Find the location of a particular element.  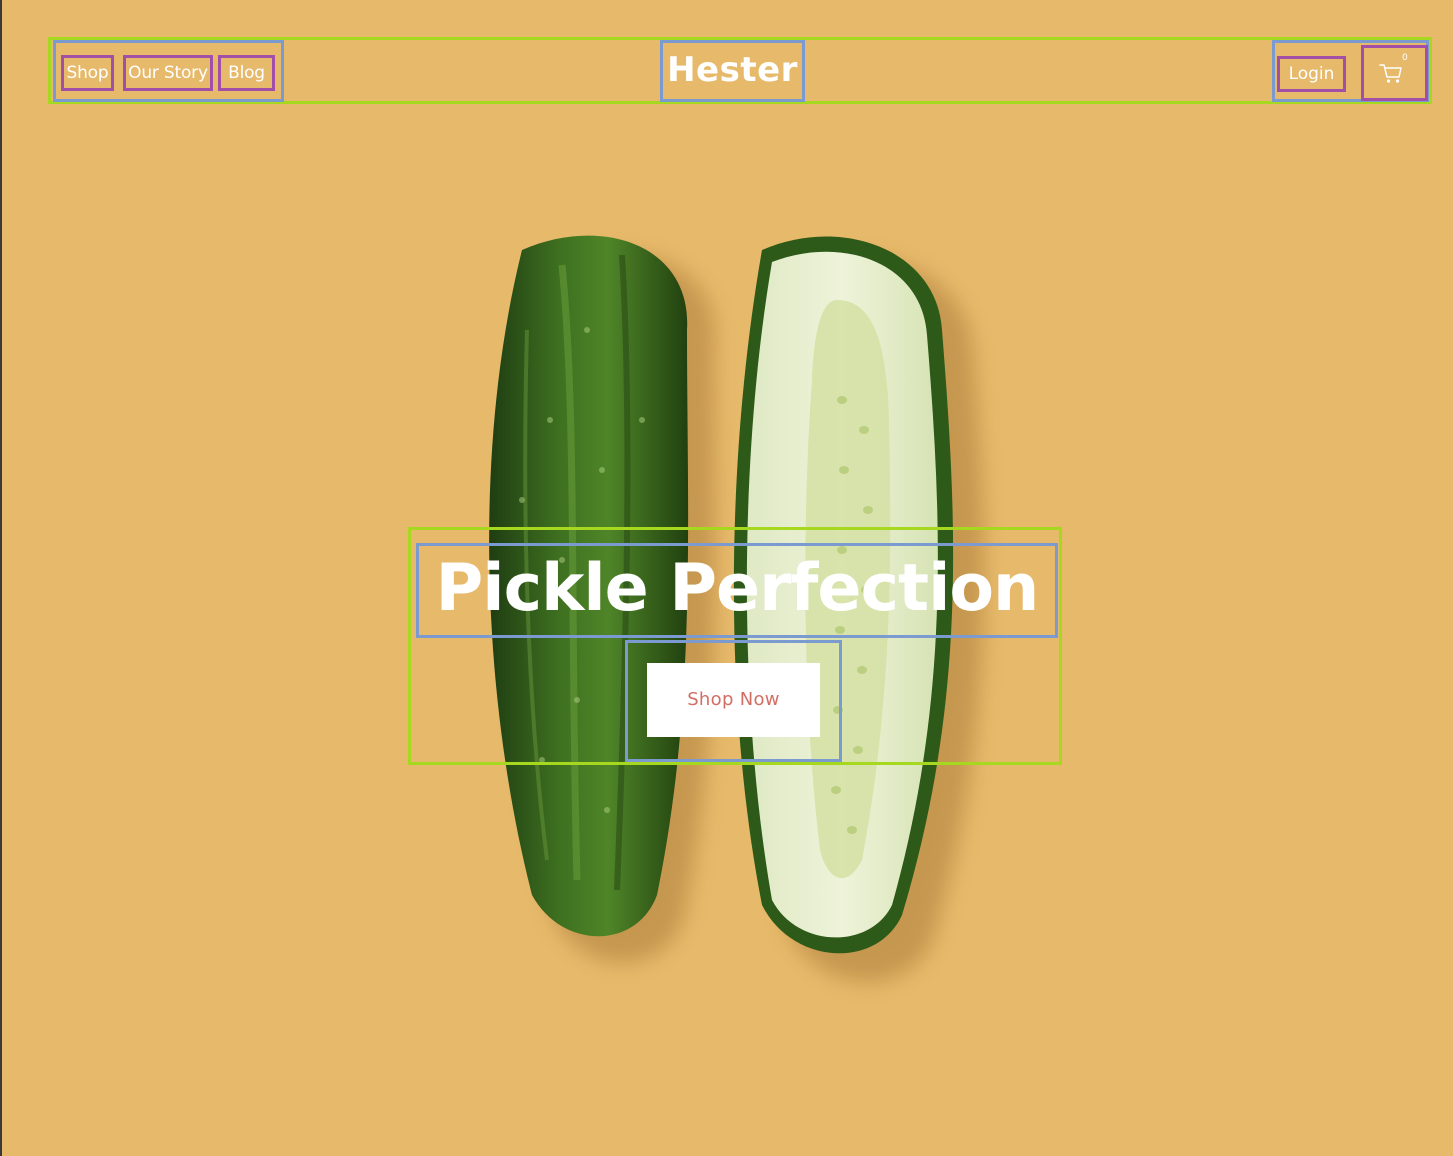

hero-title-container: Pickle Perfection is located at coordinates (737, 590).